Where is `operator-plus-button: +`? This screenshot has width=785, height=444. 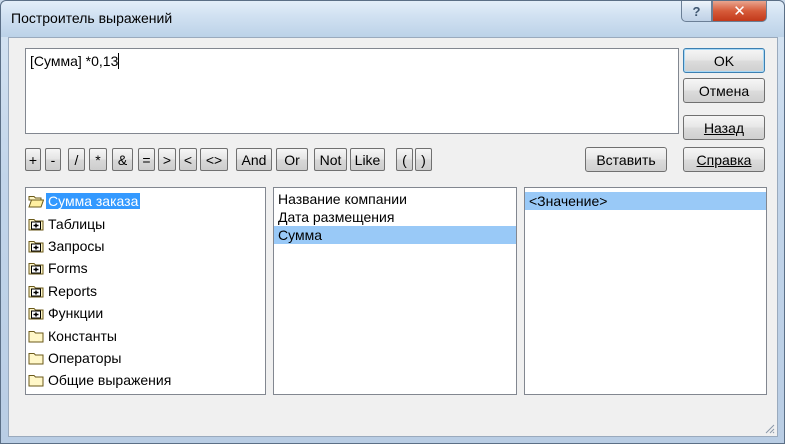
operator-plus-button: + is located at coordinates (33, 159).